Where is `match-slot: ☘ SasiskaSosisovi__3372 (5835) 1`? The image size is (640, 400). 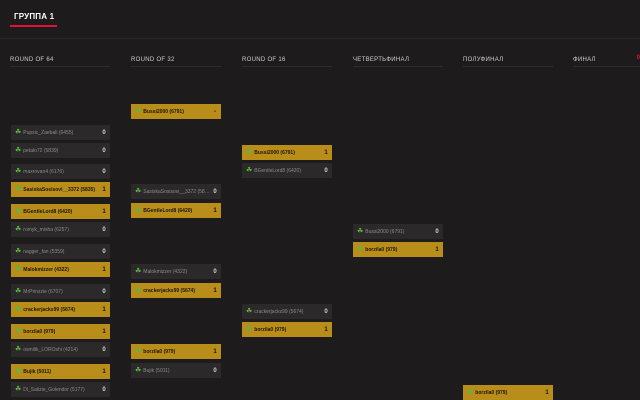
match-slot: ☘ SasiskaSosisovi__3372 (5835) 1 is located at coordinates (60, 189).